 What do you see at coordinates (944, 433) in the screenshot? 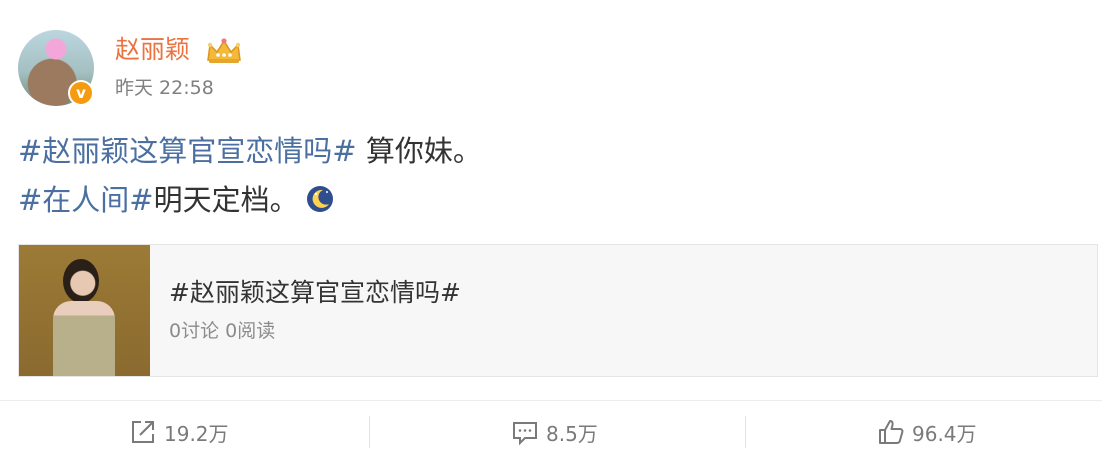
I see `like-count: 96.4万` at bounding box center [944, 433].